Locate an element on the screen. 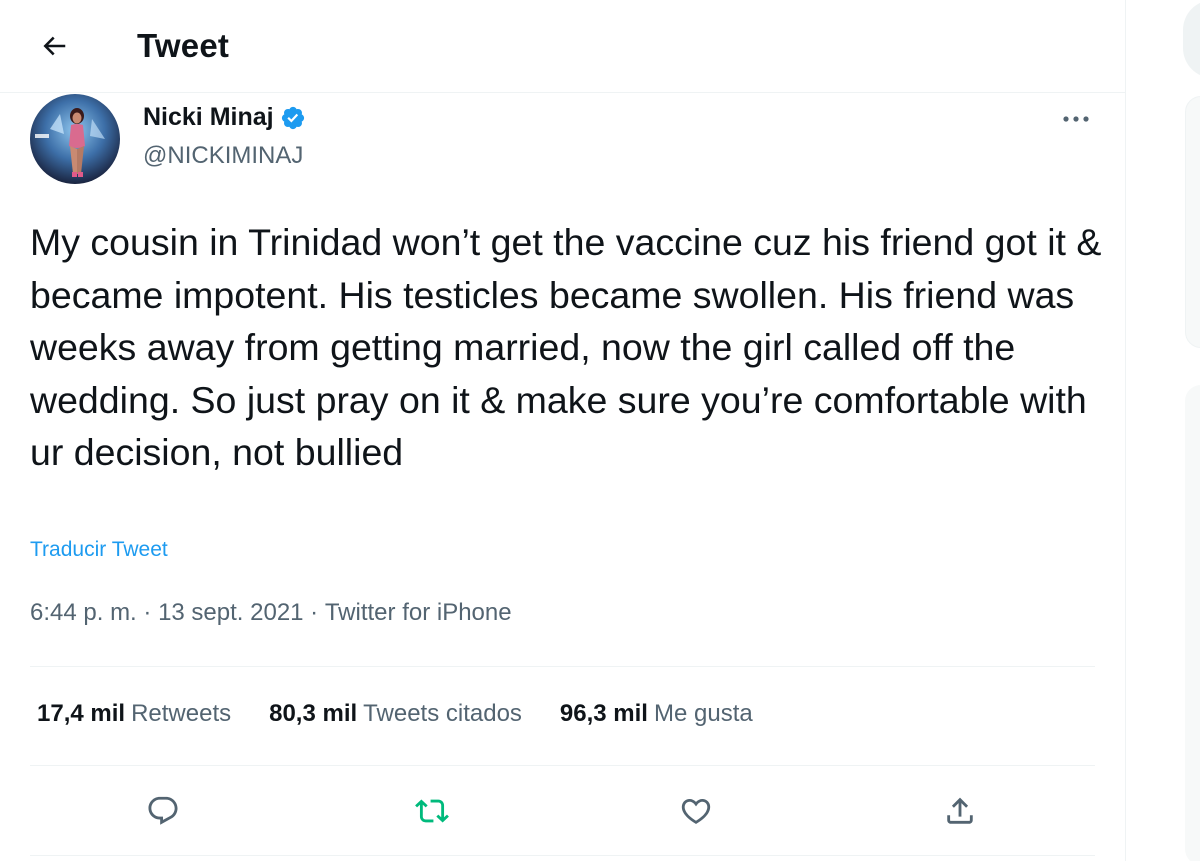 This screenshot has height=861, width=1200. back-button is located at coordinates (54, 46).